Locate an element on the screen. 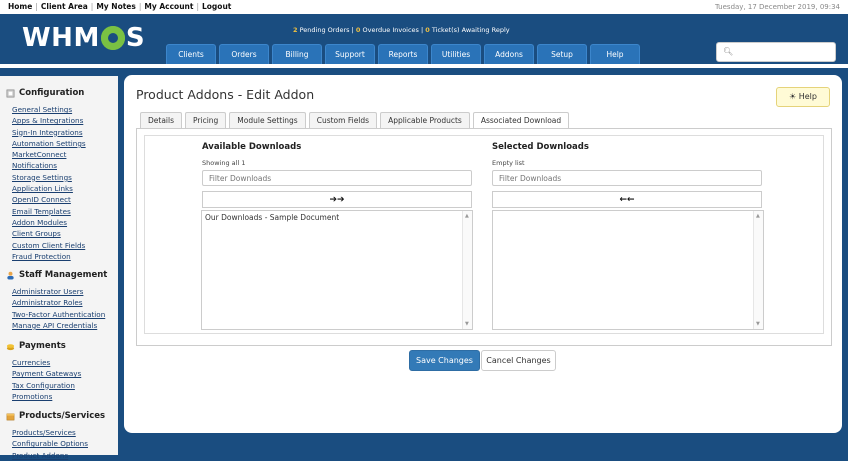  sidebar-item-marketconnect: MarketConnect is located at coordinates (49, 154).